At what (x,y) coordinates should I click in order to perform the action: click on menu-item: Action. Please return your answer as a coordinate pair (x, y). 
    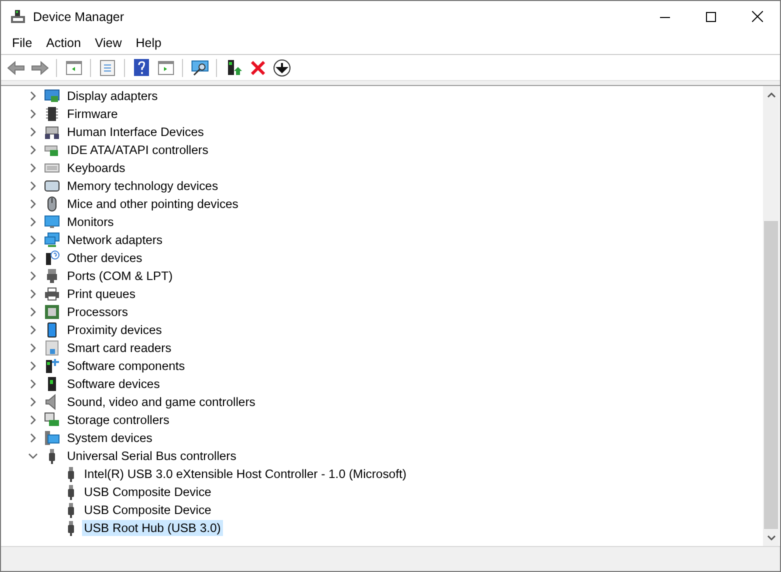
    Looking at the image, I should click on (63, 43).